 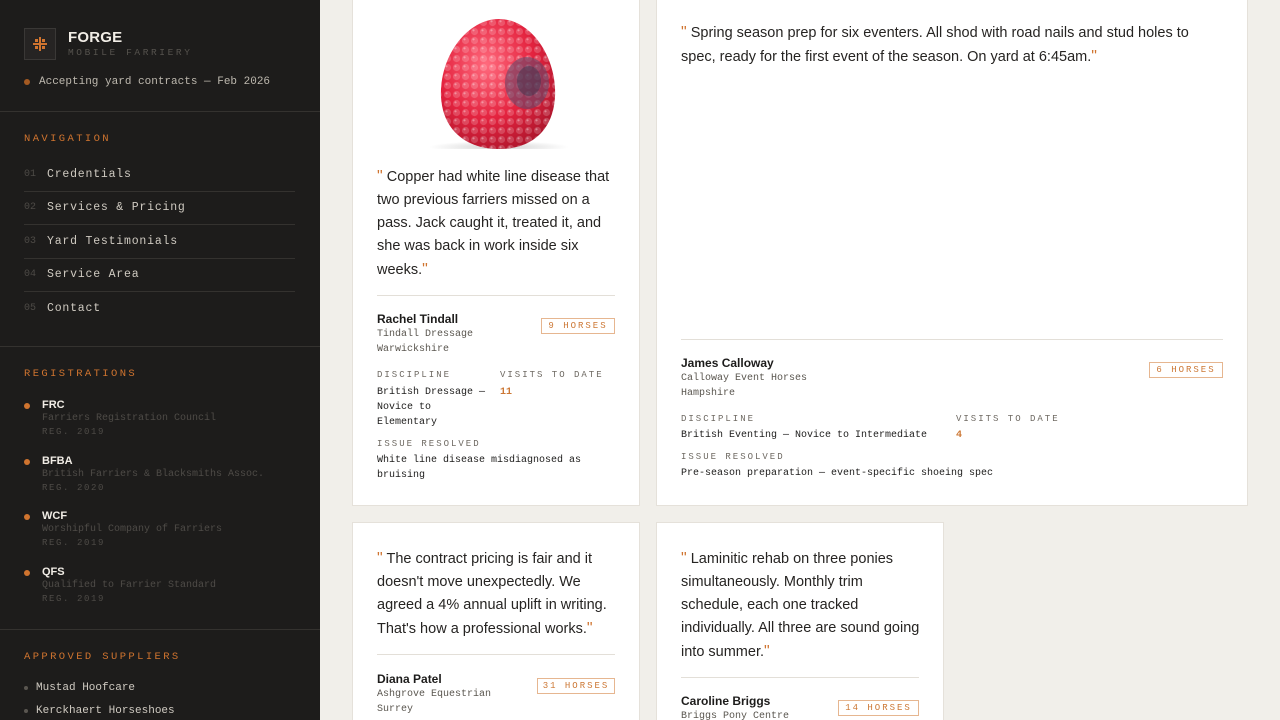 What do you see at coordinates (506, 392) in the screenshot?
I see `visits-value: 11` at bounding box center [506, 392].